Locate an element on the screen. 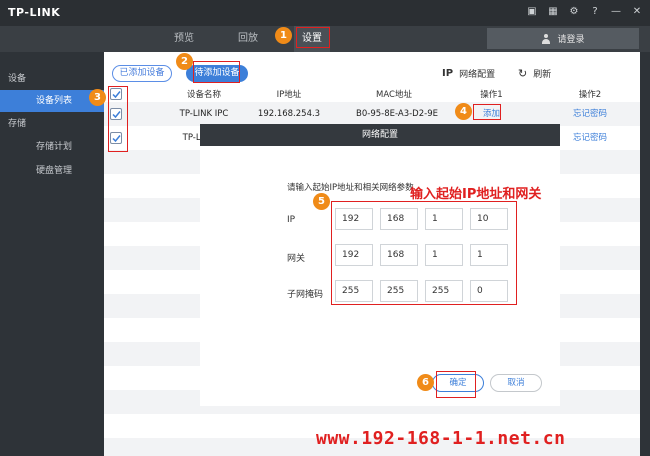 This screenshot has width=650, height=456. refresh-icon: ↻ is located at coordinates (523, 73).